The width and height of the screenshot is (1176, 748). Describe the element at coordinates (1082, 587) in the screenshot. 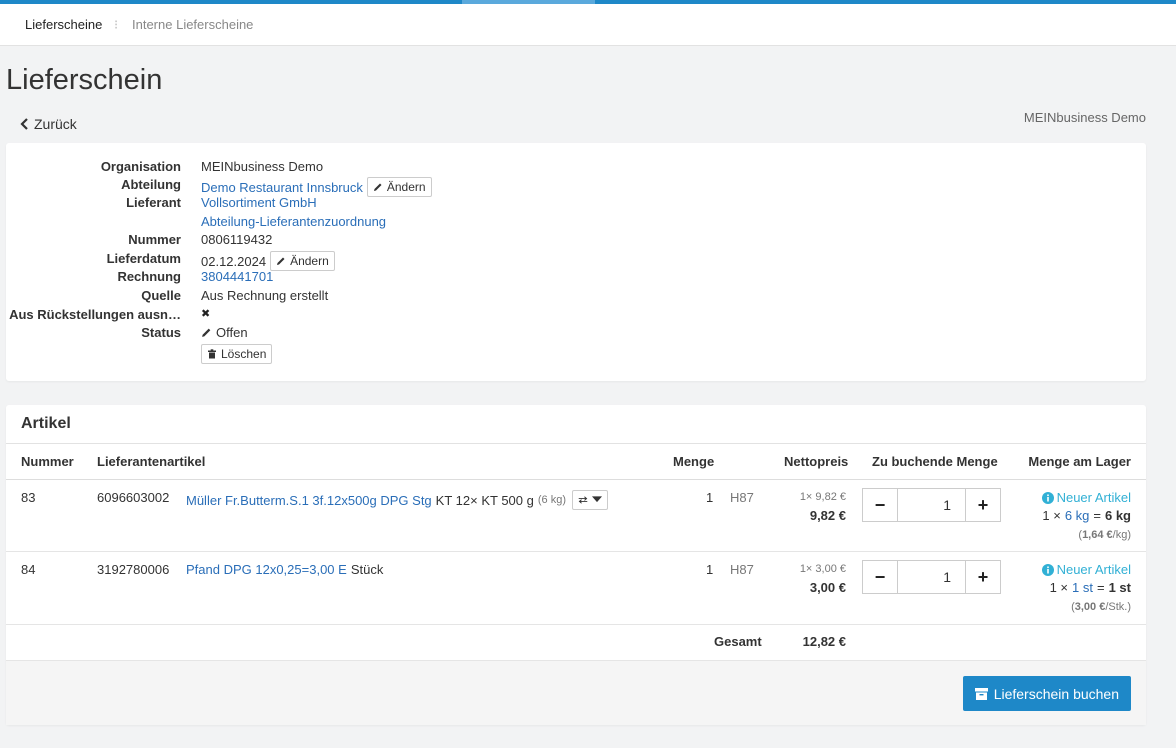

I see `lager-unit-link: 1 st` at that location.